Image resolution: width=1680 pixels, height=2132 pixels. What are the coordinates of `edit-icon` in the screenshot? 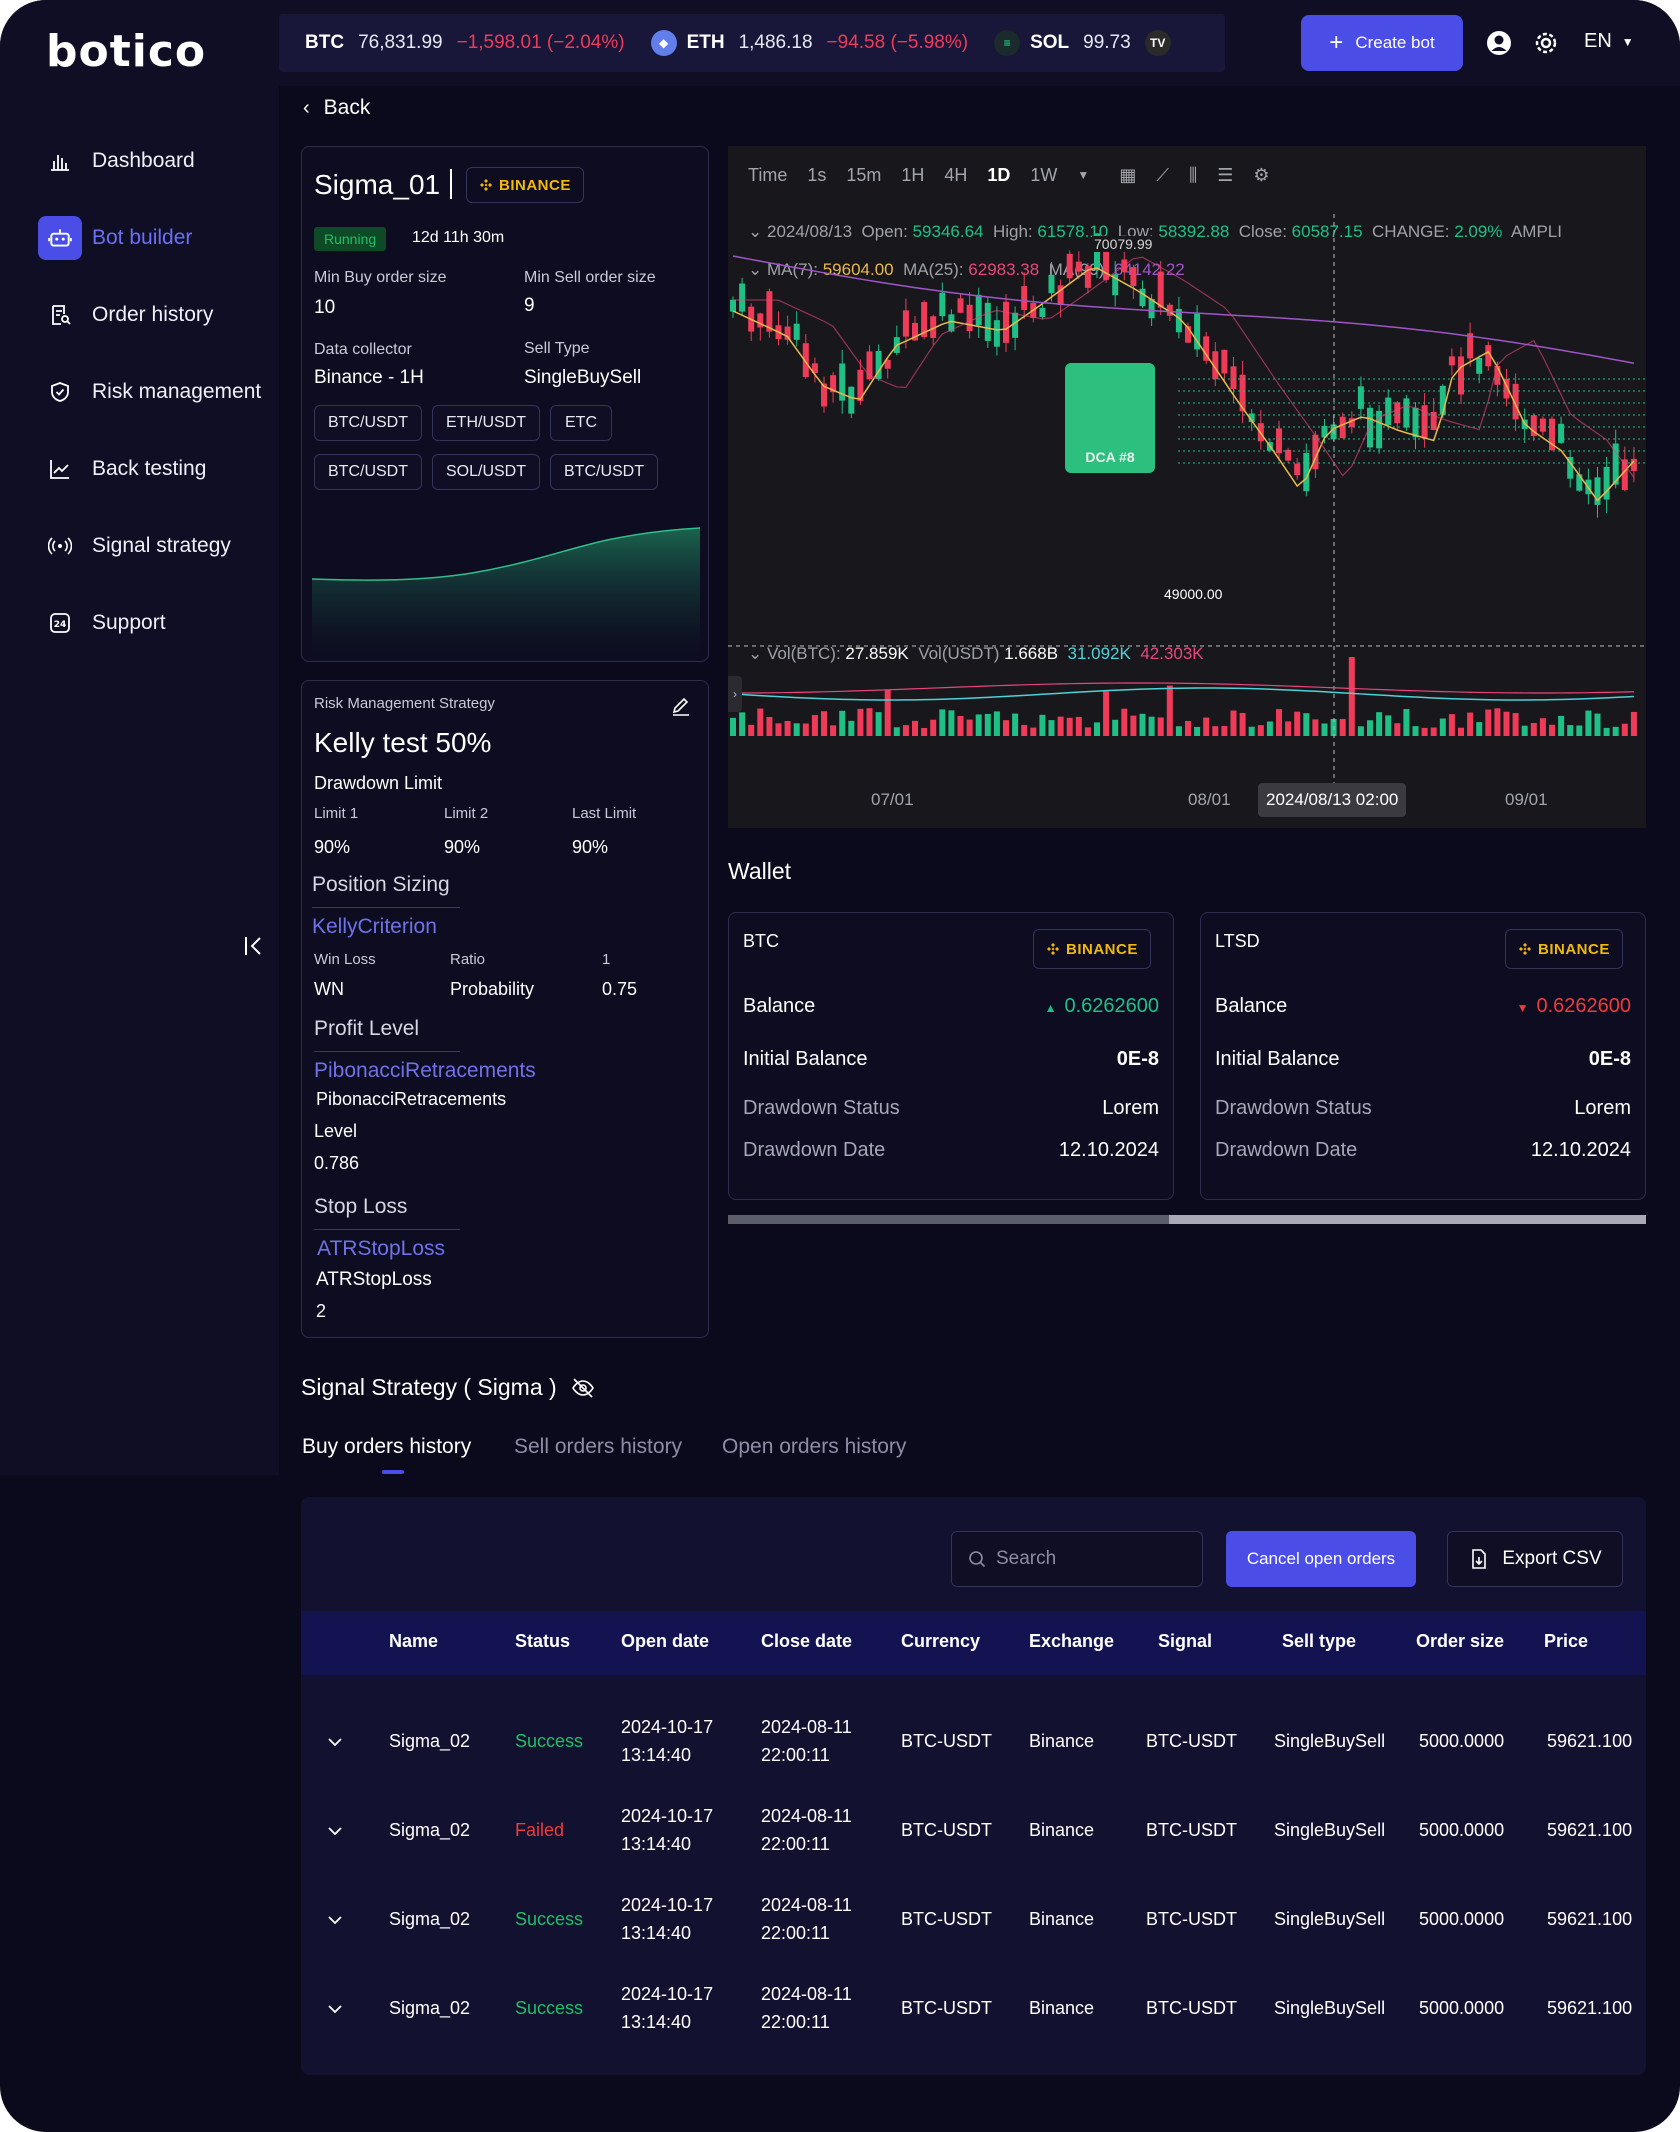 It's located at (681, 706).